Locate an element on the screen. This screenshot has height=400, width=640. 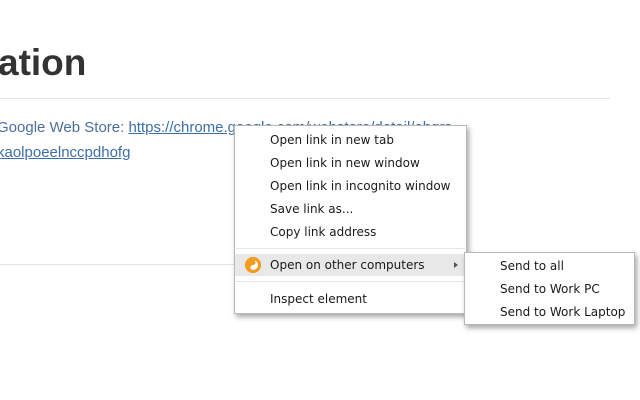
menu-item-open-incognito: Open link in incognito window is located at coordinates (350, 186).